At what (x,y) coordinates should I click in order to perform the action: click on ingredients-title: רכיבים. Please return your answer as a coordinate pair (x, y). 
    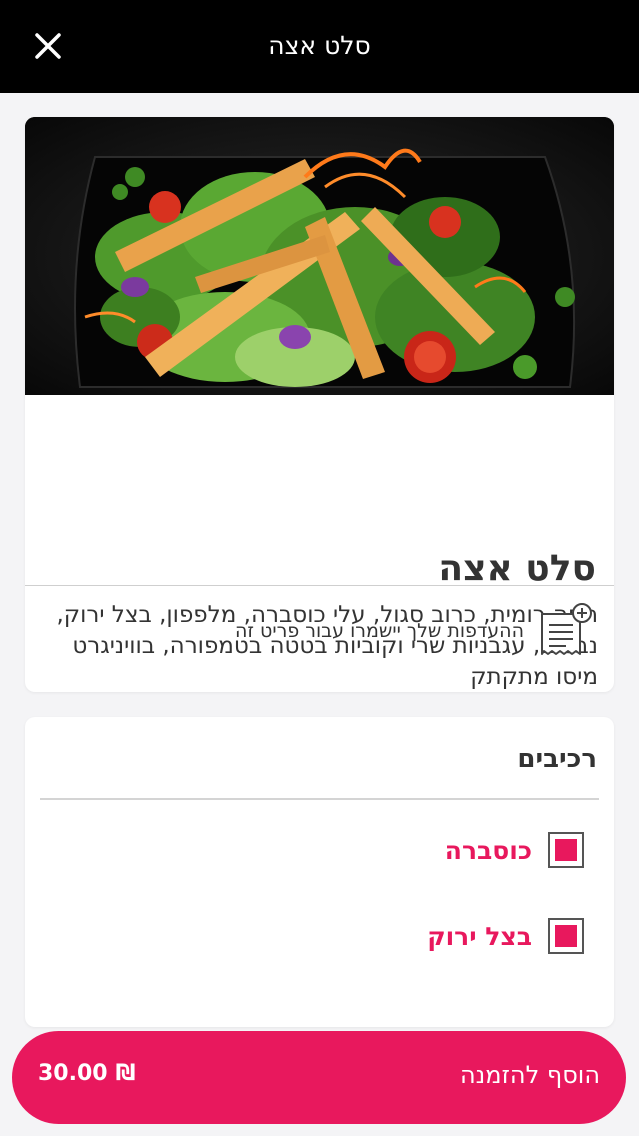
    Looking at the image, I should click on (557, 759).